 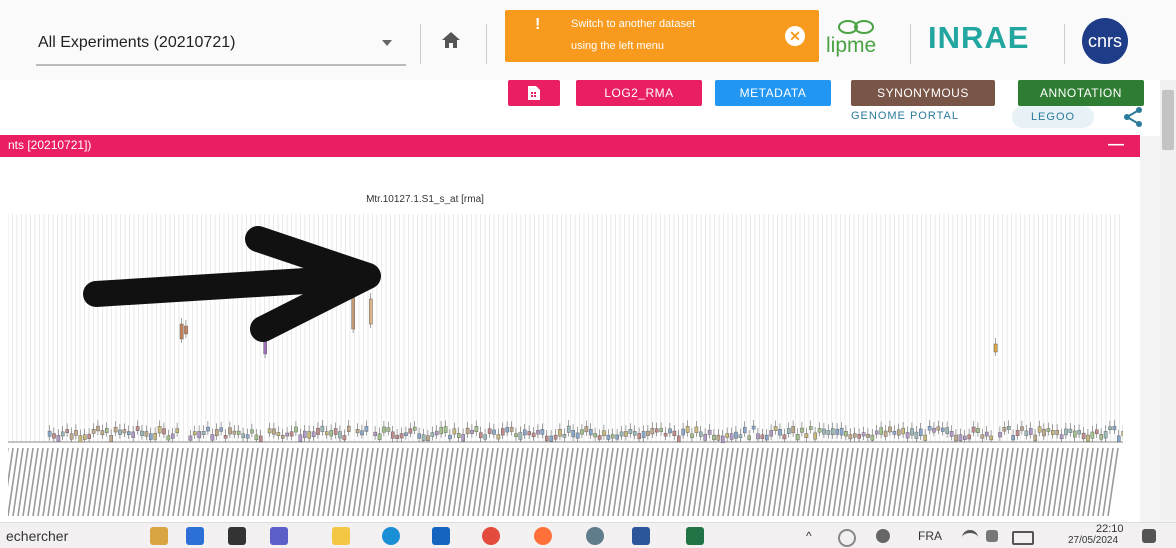 What do you see at coordinates (595, 536) in the screenshot?
I see `settings-icon` at bounding box center [595, 536].